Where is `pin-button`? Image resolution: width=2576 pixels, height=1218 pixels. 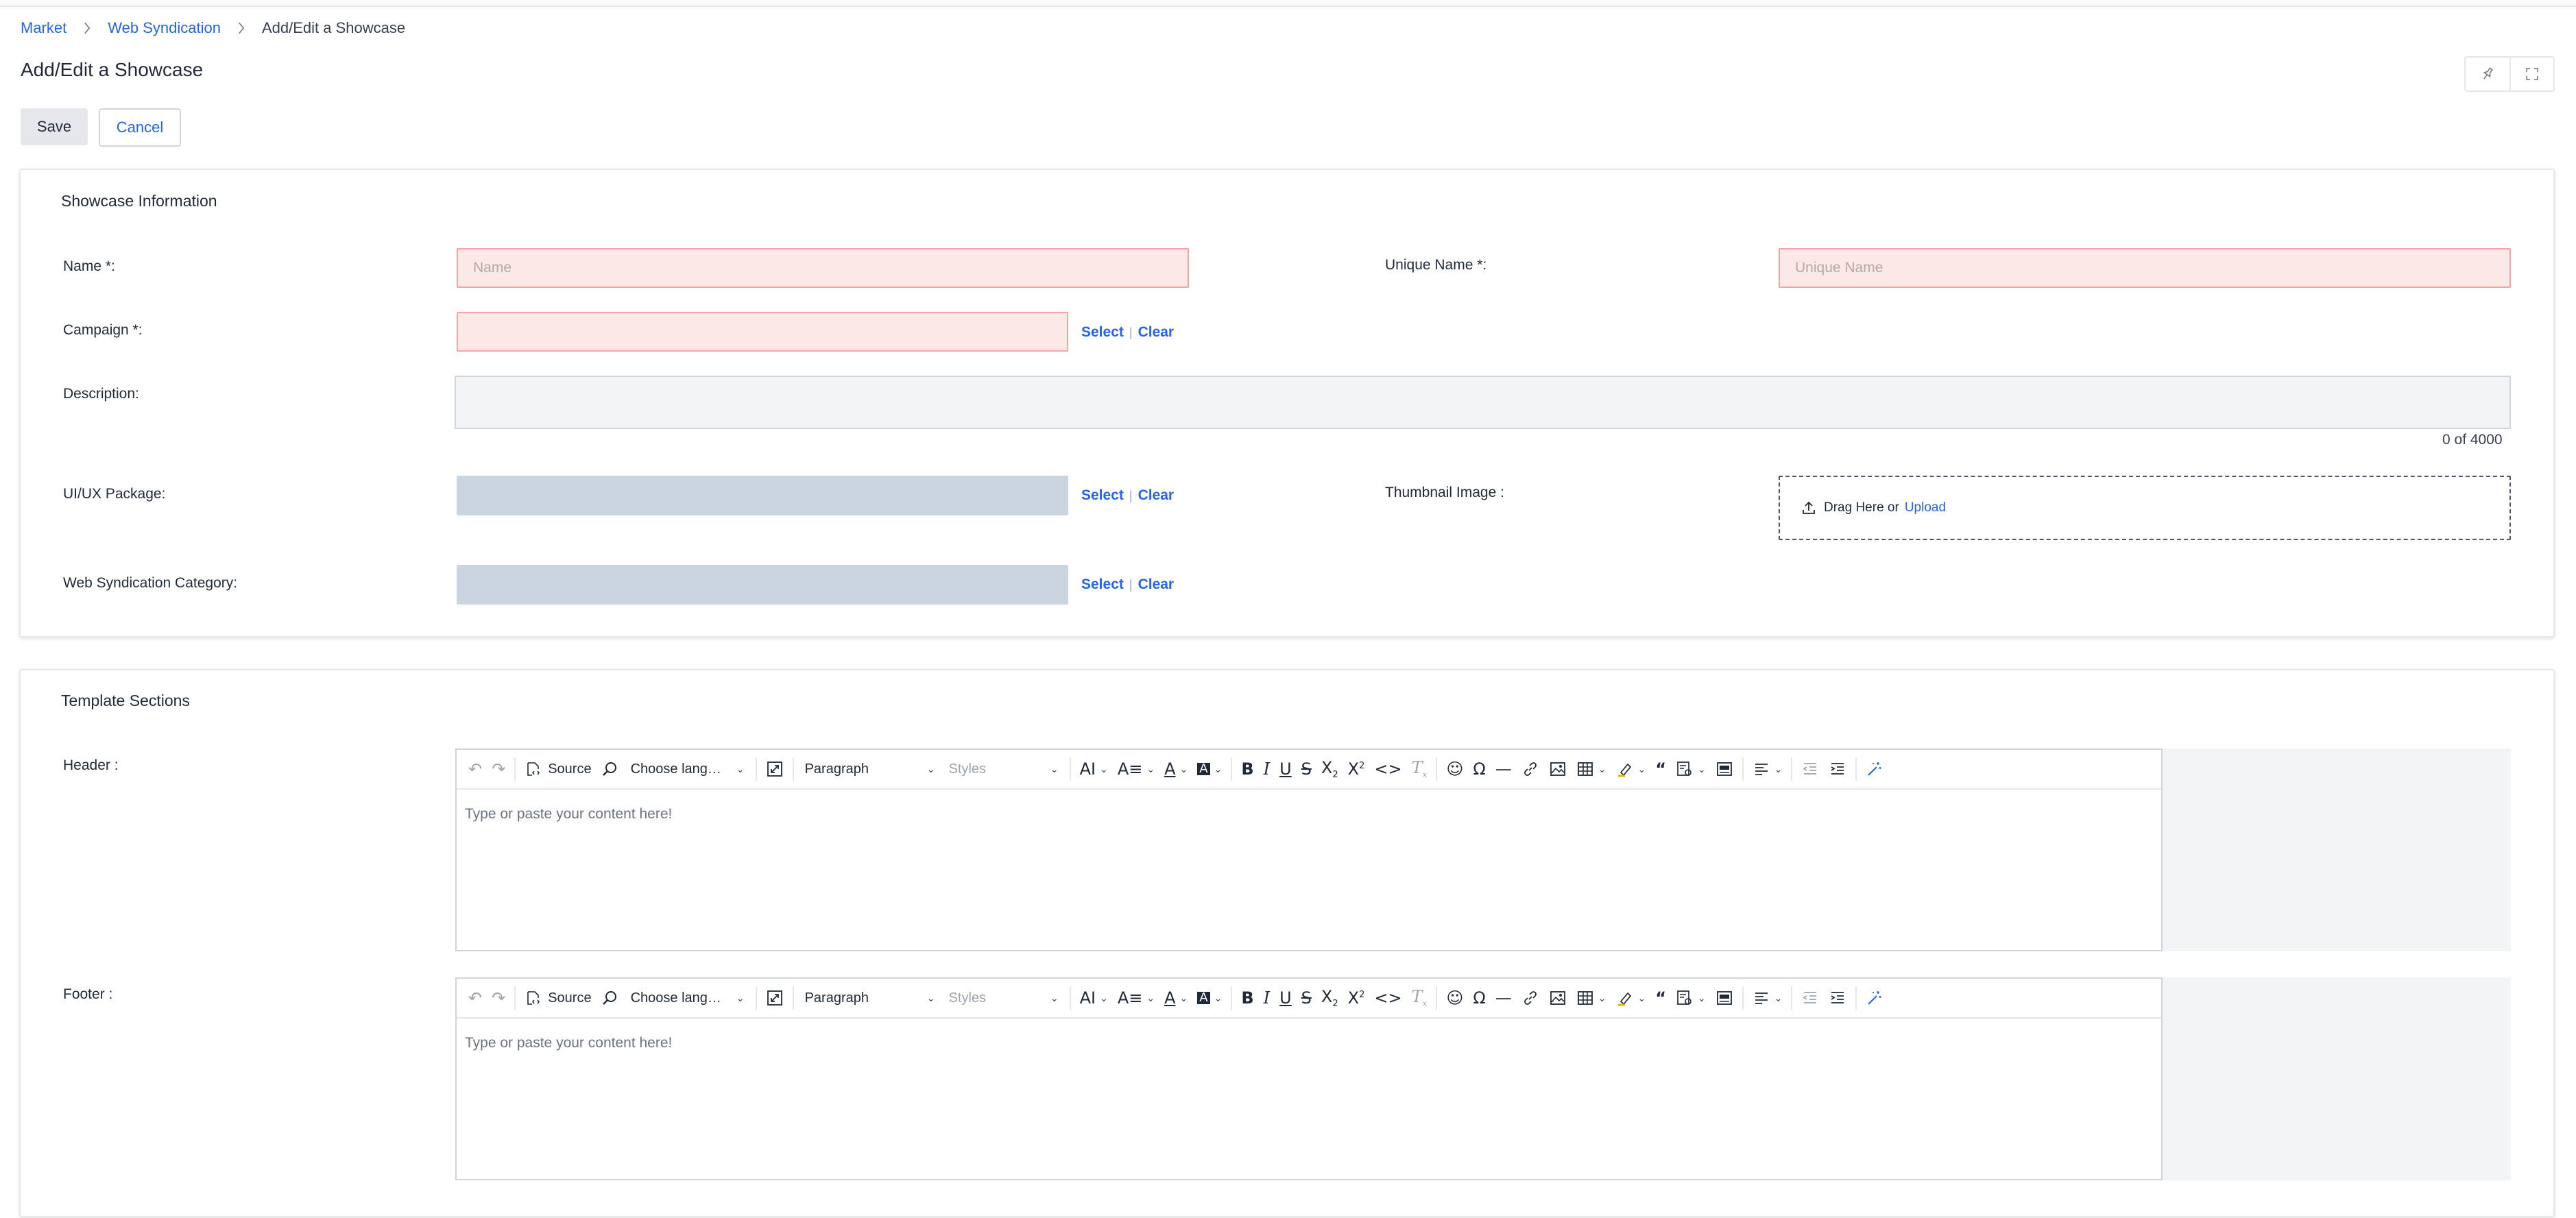
pin-button is located at coordinates (2488, 74).